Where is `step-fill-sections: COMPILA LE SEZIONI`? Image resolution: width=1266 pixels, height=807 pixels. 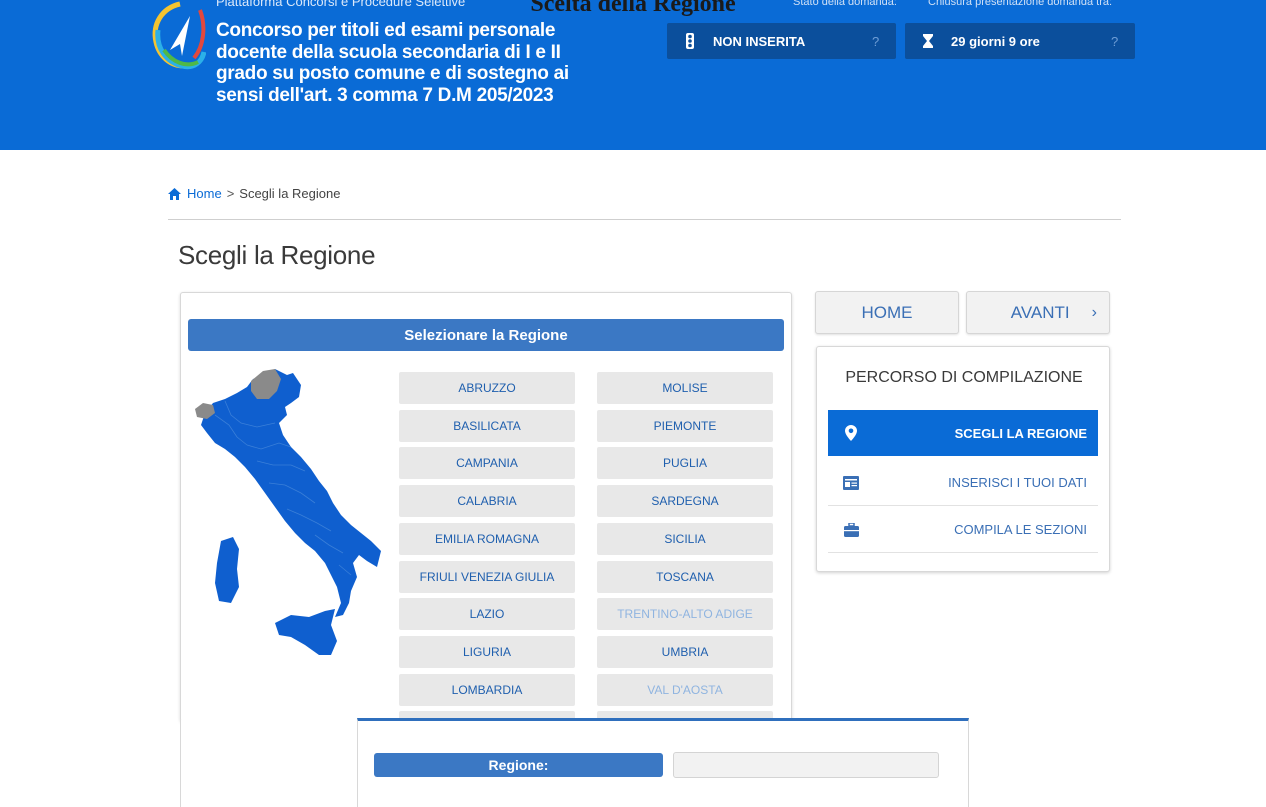
step-fill-sections: COMPILA LE SEZIONI is located at coordinates (963, 530).